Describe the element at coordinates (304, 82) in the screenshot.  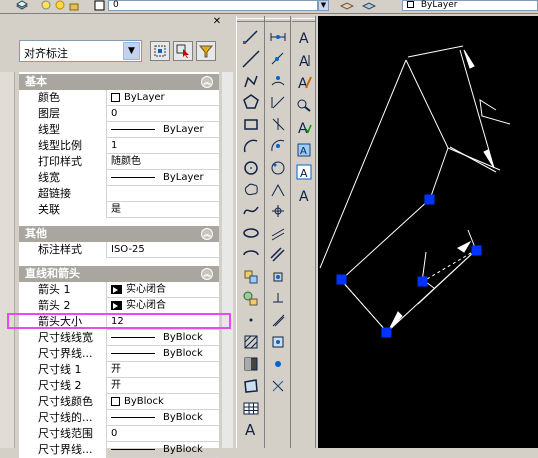
I see `edit-text-icon: A` at that location.